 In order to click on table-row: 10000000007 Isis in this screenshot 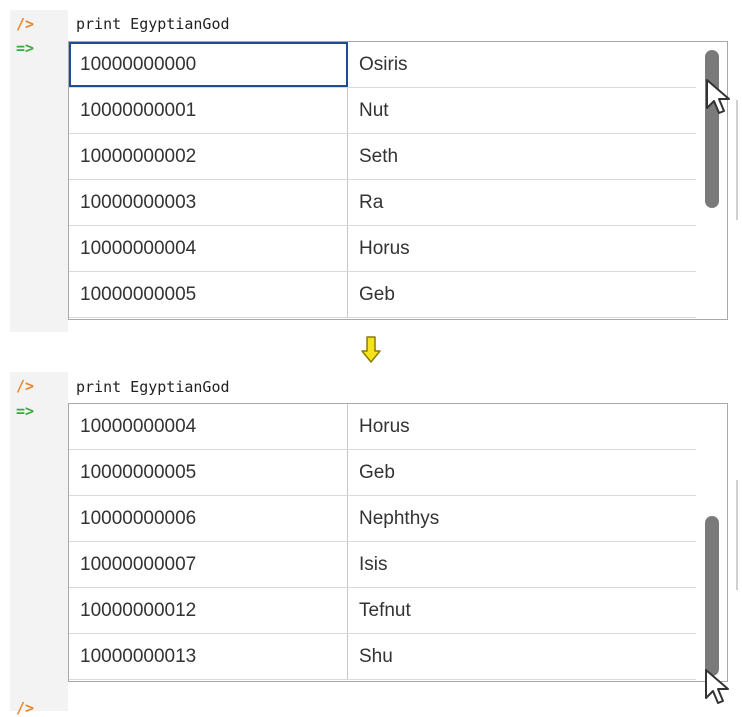, I will do `click(382, 565)`.